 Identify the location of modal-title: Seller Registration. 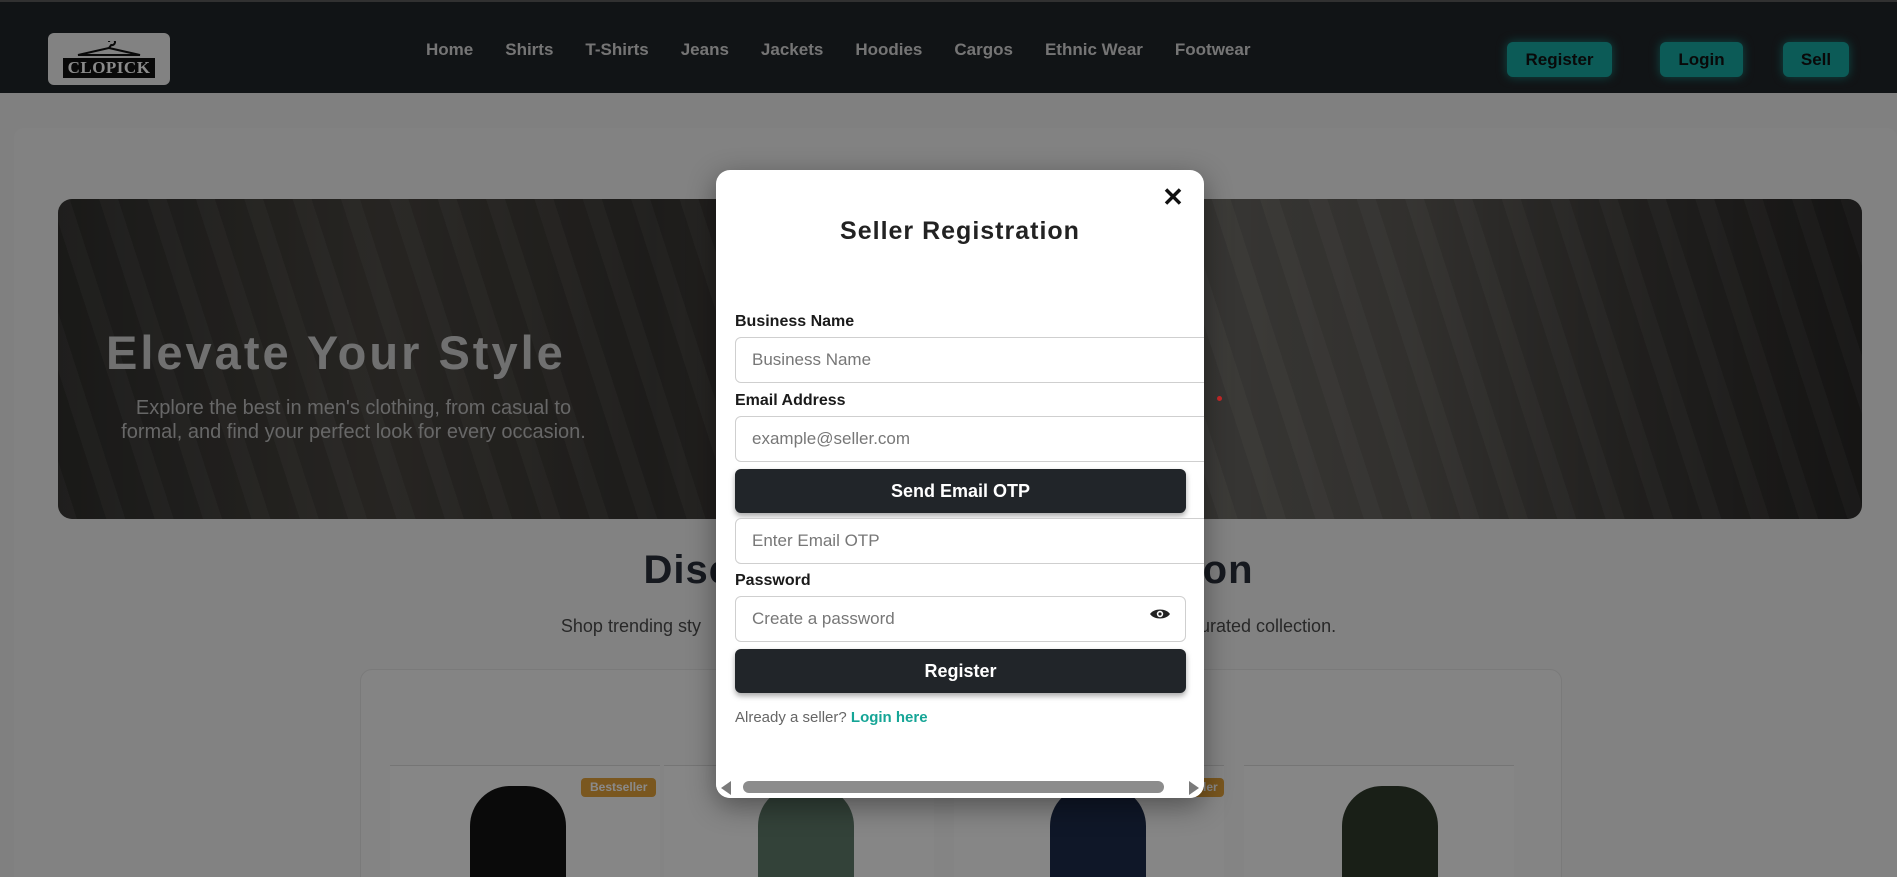
(960, 231).